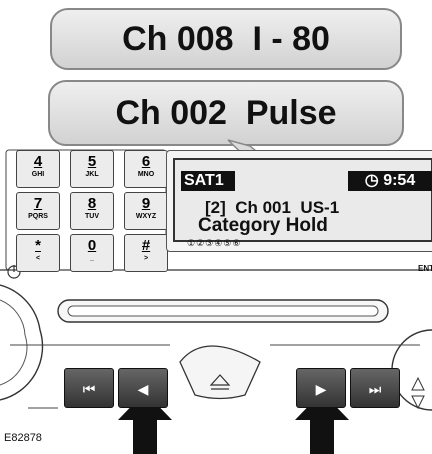 This screenshot has height=454, width=432. What do you see at coordinates (214, 243) in the screenshot?
I see `preset-indicators: ①②③④⑤⑥` at bounding box center [214, 243].